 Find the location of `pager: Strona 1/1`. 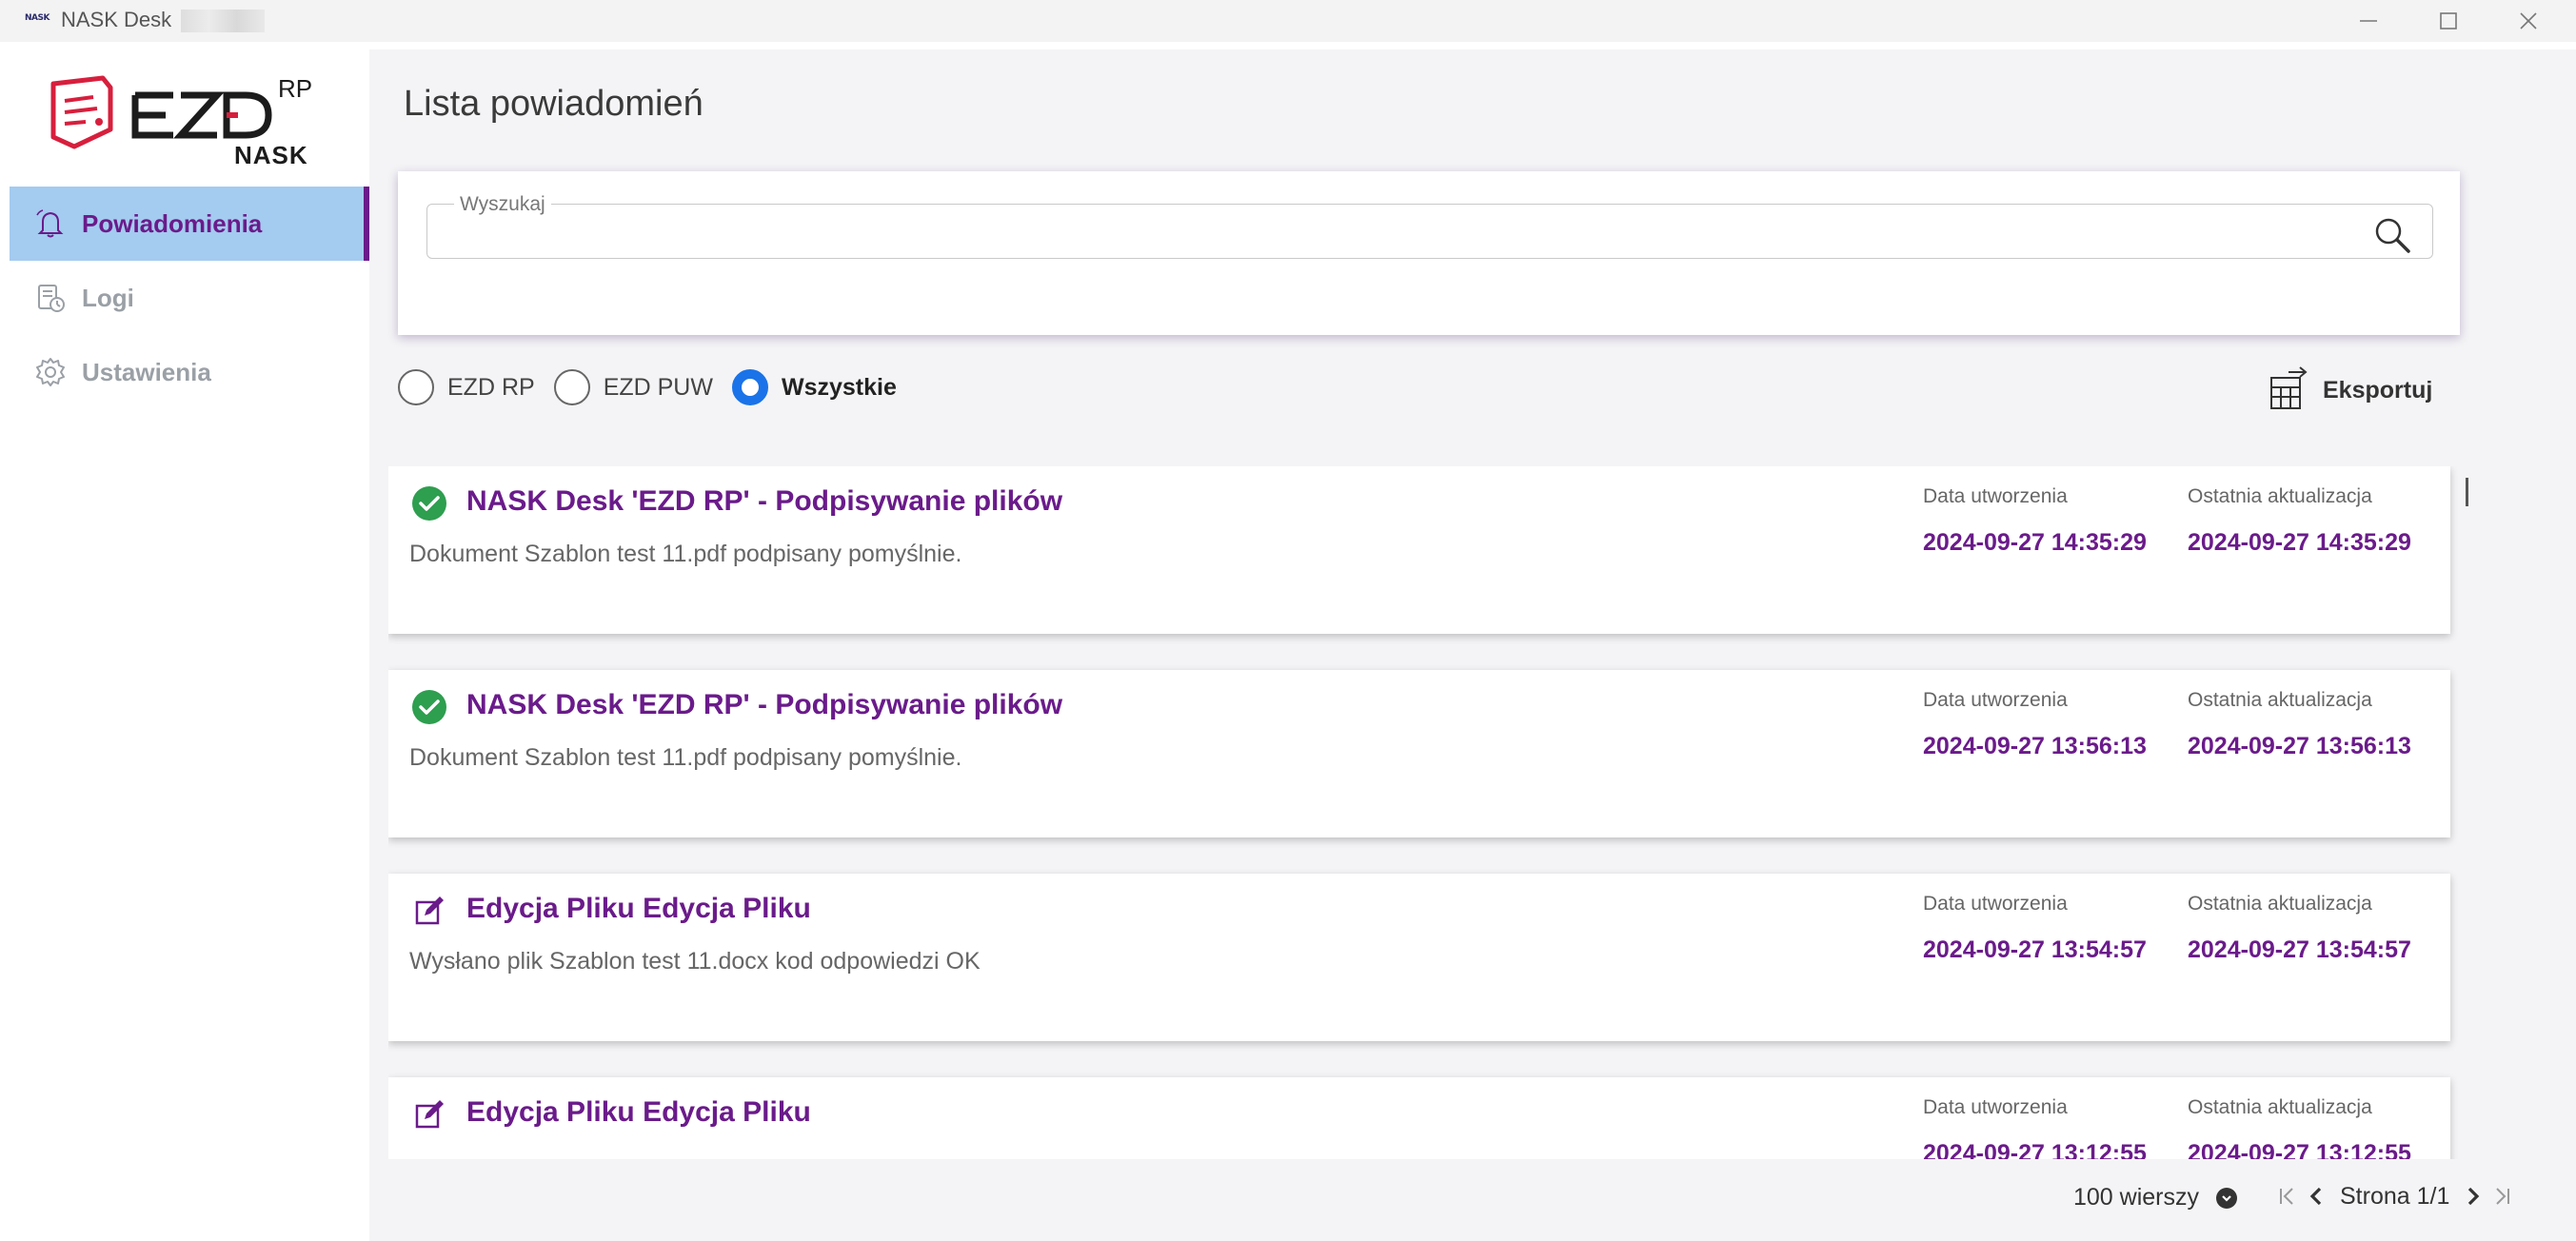

pager: Strona 1/1 is located at coordinates (2395, 1196).